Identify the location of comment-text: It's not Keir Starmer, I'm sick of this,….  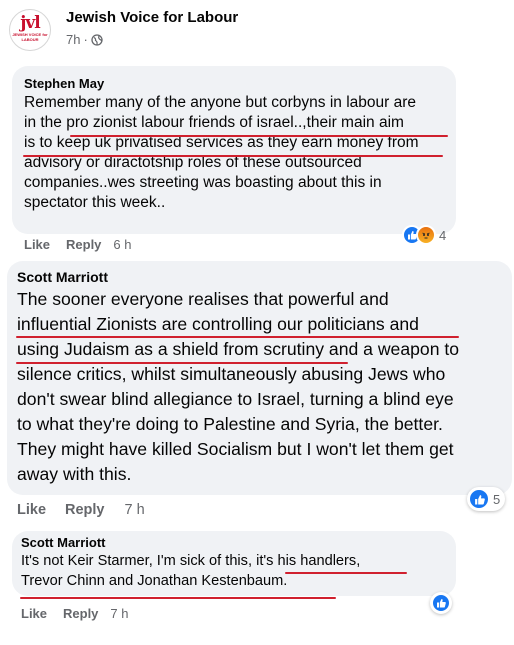
(234, 571).